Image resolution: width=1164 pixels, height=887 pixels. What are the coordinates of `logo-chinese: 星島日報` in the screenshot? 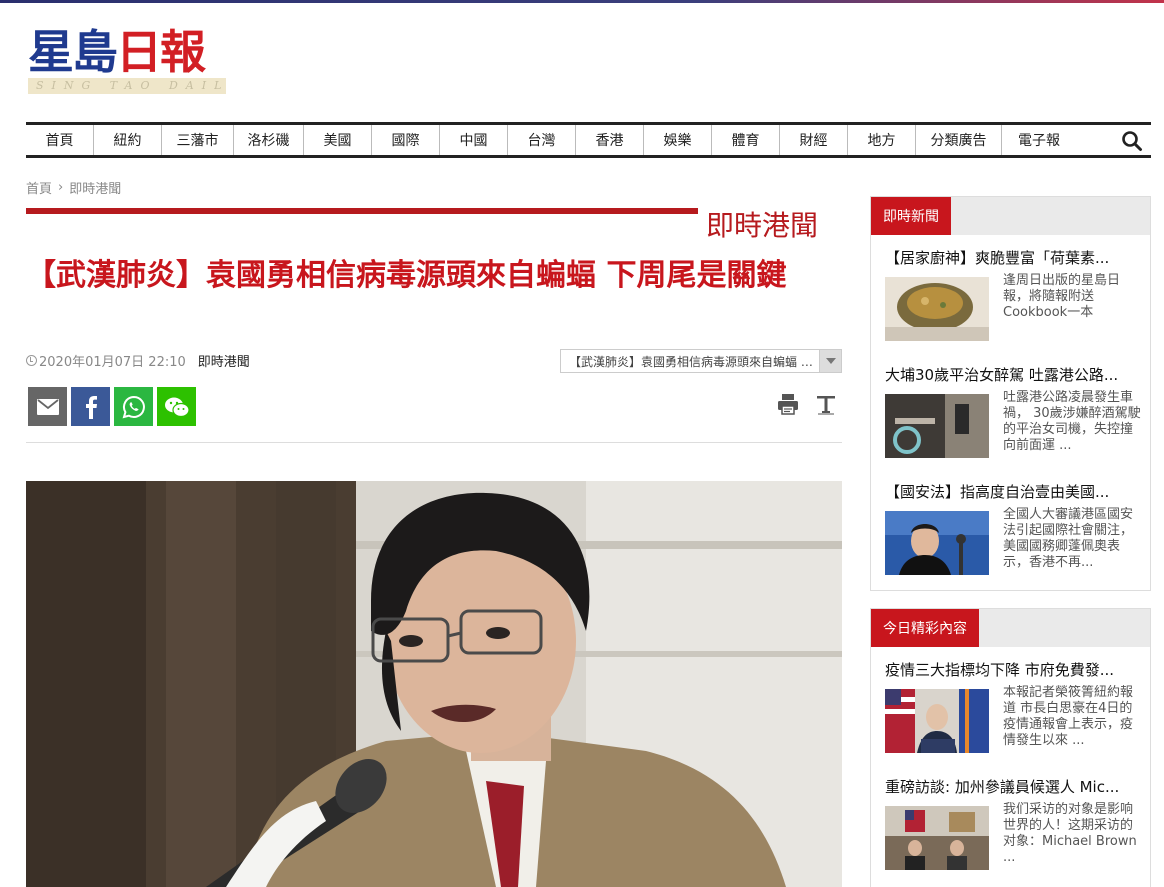 It's located at (117, 52).